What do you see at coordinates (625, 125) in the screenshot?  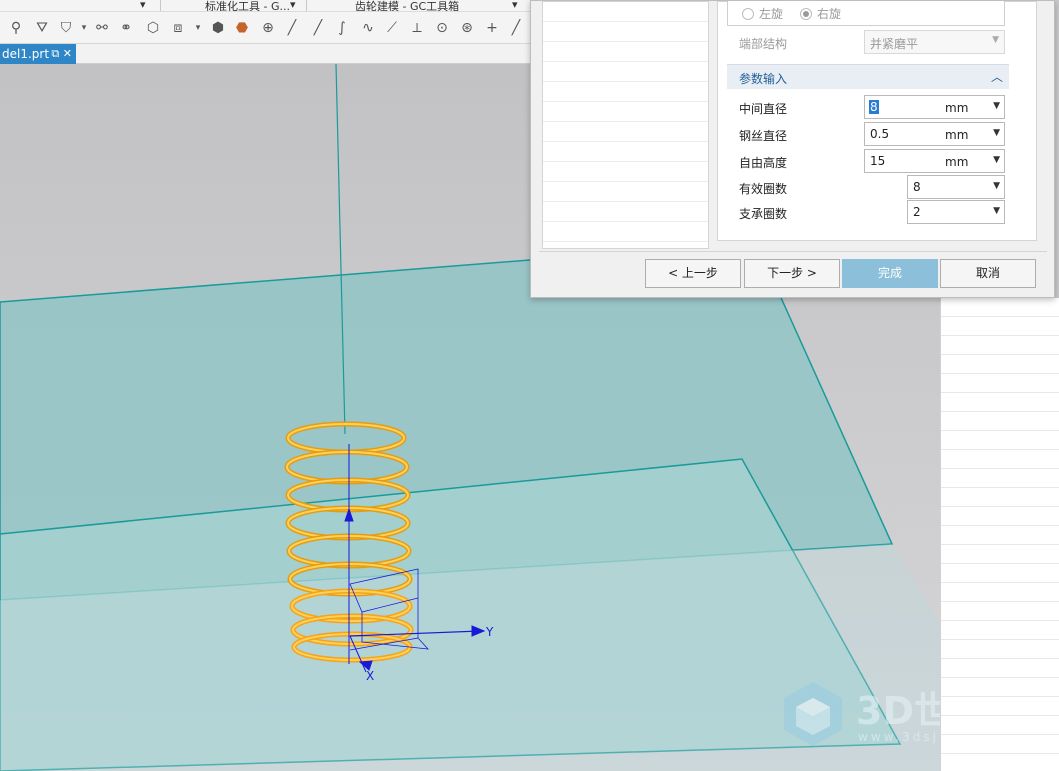 I see `step-list` at bounding box center [625, 125].